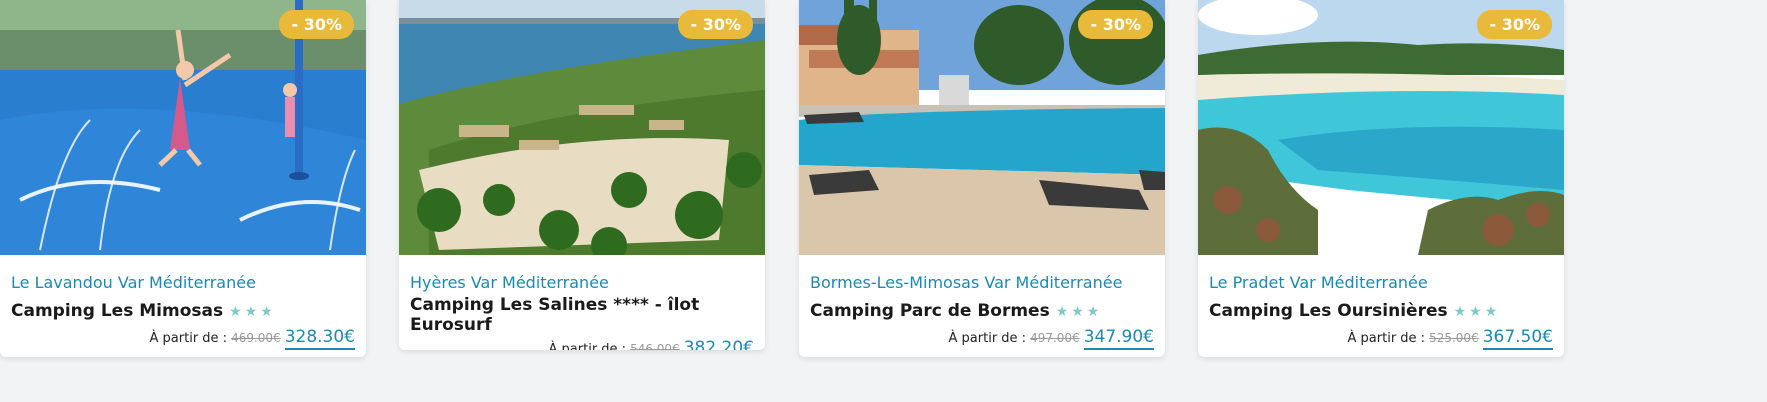 This screenshot has height=402, width=1767. What do you see at coordinates (1055, 338) in the screenshot?
I see `old-price: 497.00€` at bounding box center [1055, 338].